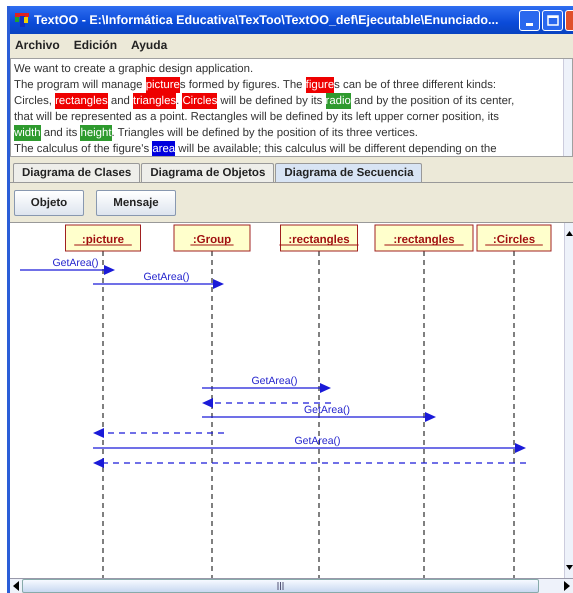 The width and height of the screenshot is (573, 593). What do you see at coordinates (529, 20) in the screenshot?
I see `minimize-button` at bounding box center [529, 20].